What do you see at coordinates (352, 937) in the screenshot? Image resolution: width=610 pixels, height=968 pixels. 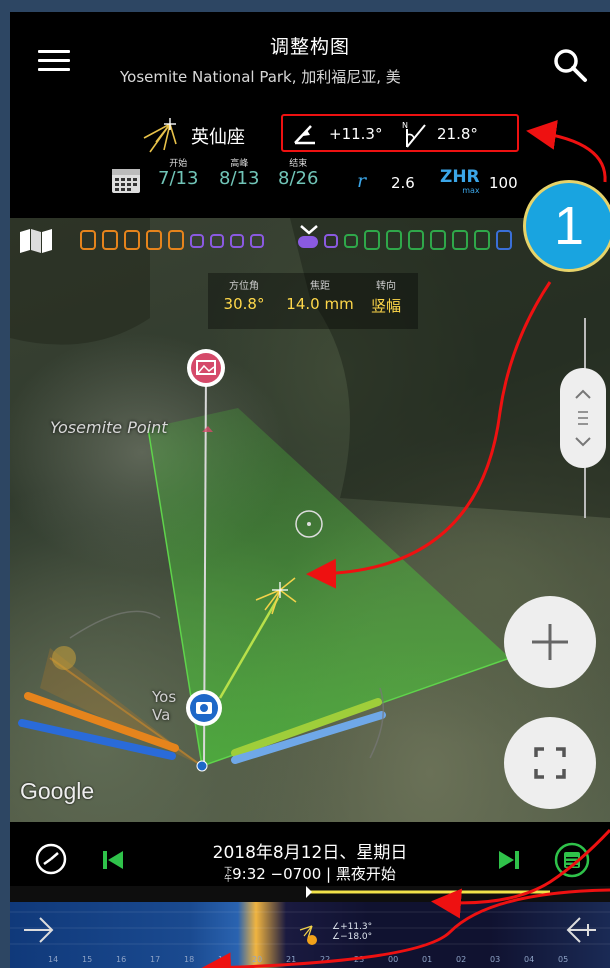 I see `timeline-alt-2: ∠−18.0°` at bounding box center [352, 937].